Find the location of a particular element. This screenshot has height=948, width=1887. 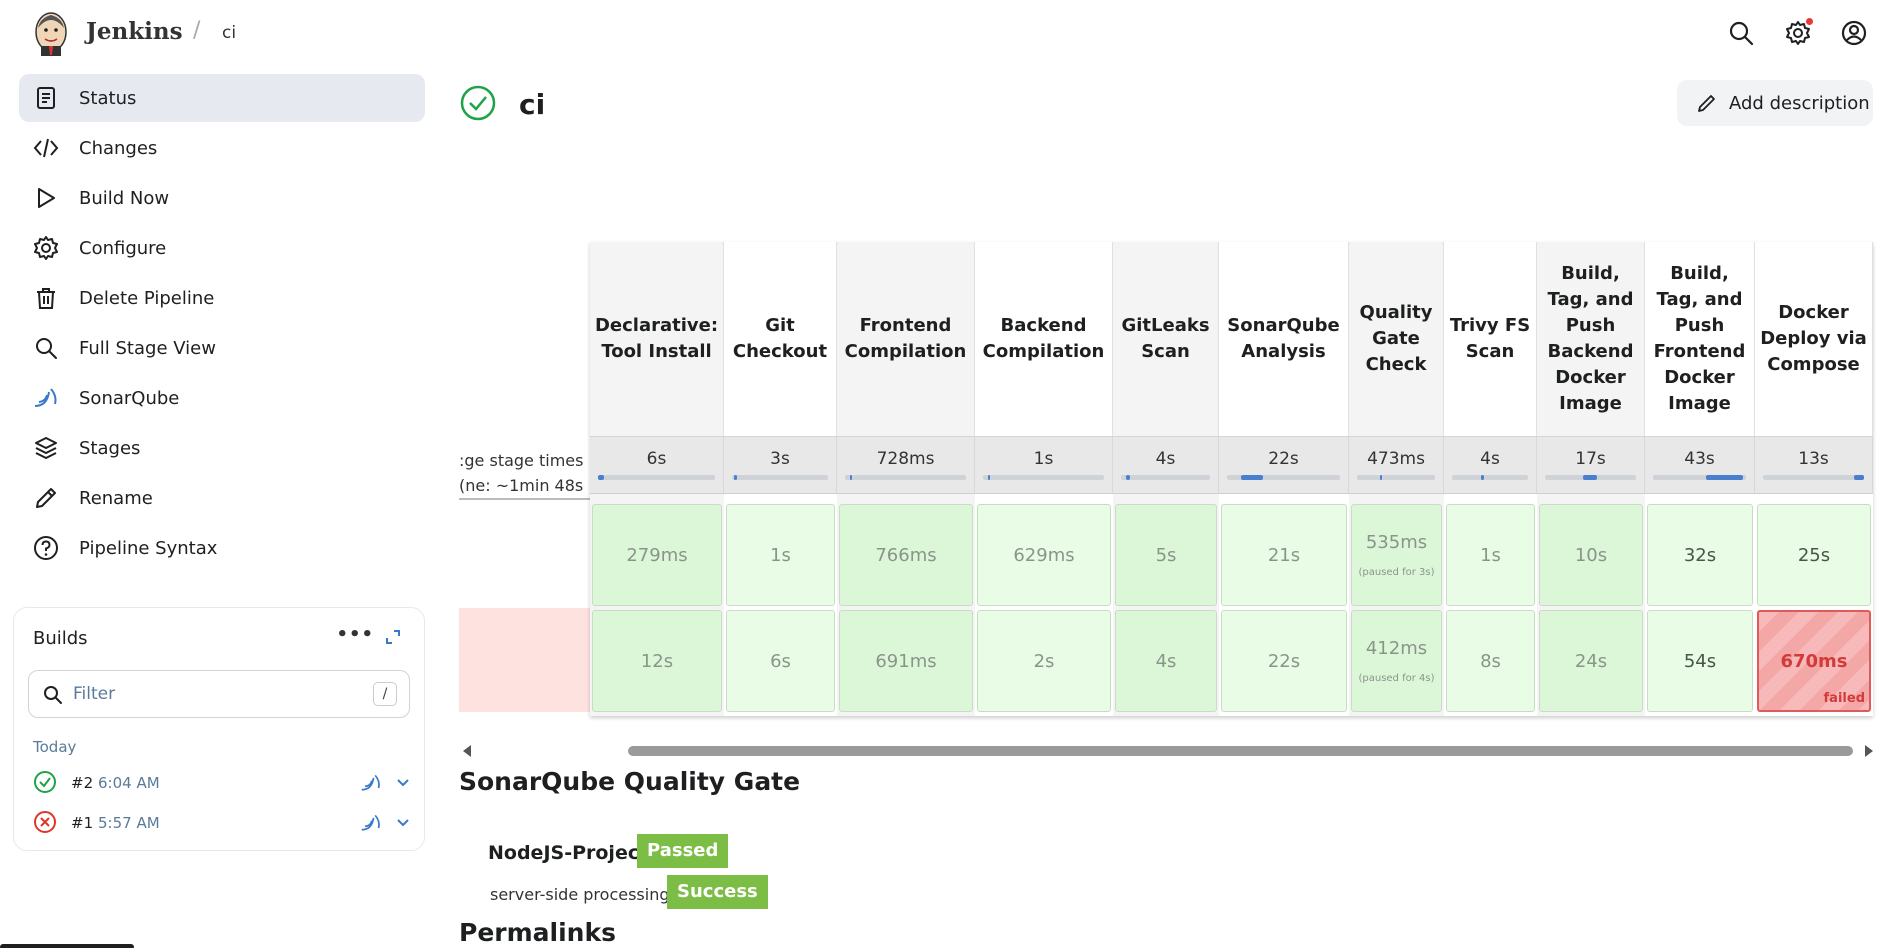

stage-duration: 5s is located at coordinates (1166, 555).